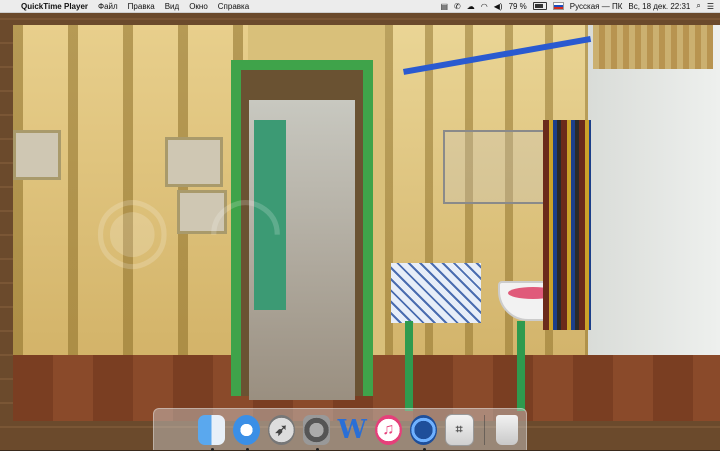 This screenshot has width=720, height=451. I want to click on green-table, so click(465, 366).